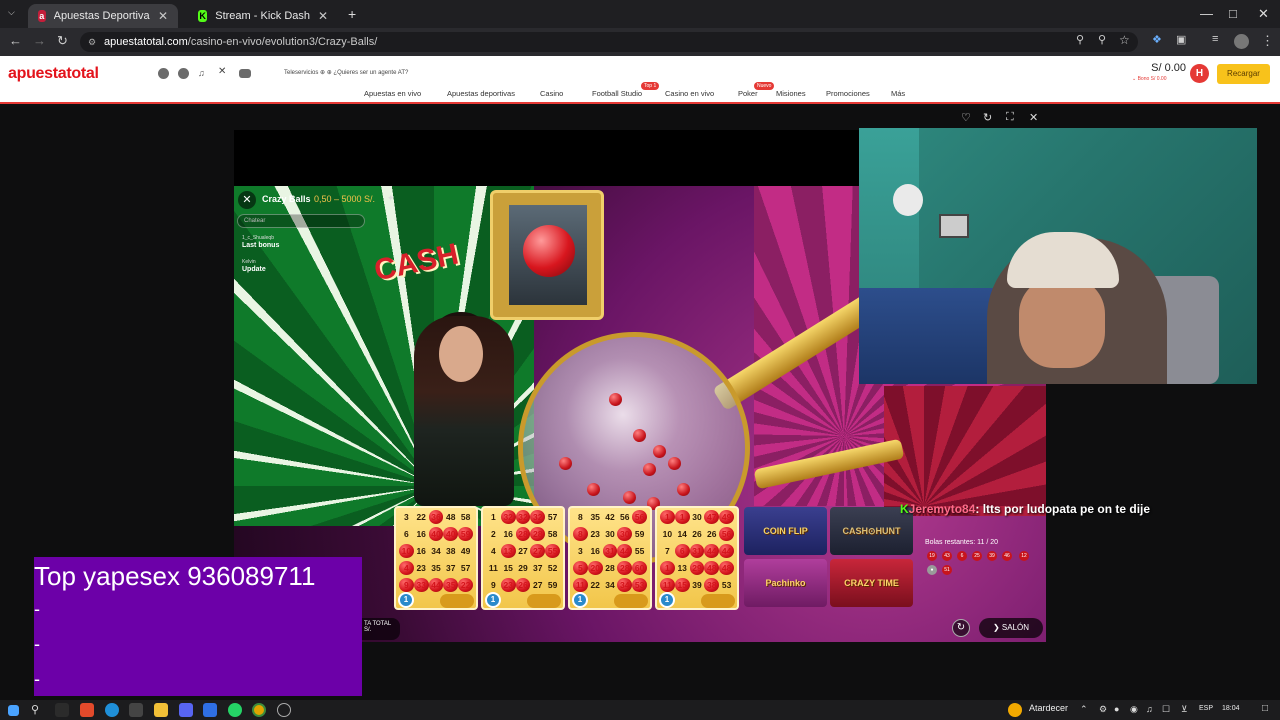 The image size is (1280, 720). Describe the element at coordinates (203, 16) in the screenshot. I see `kick-favicon-icon: K` at that location.